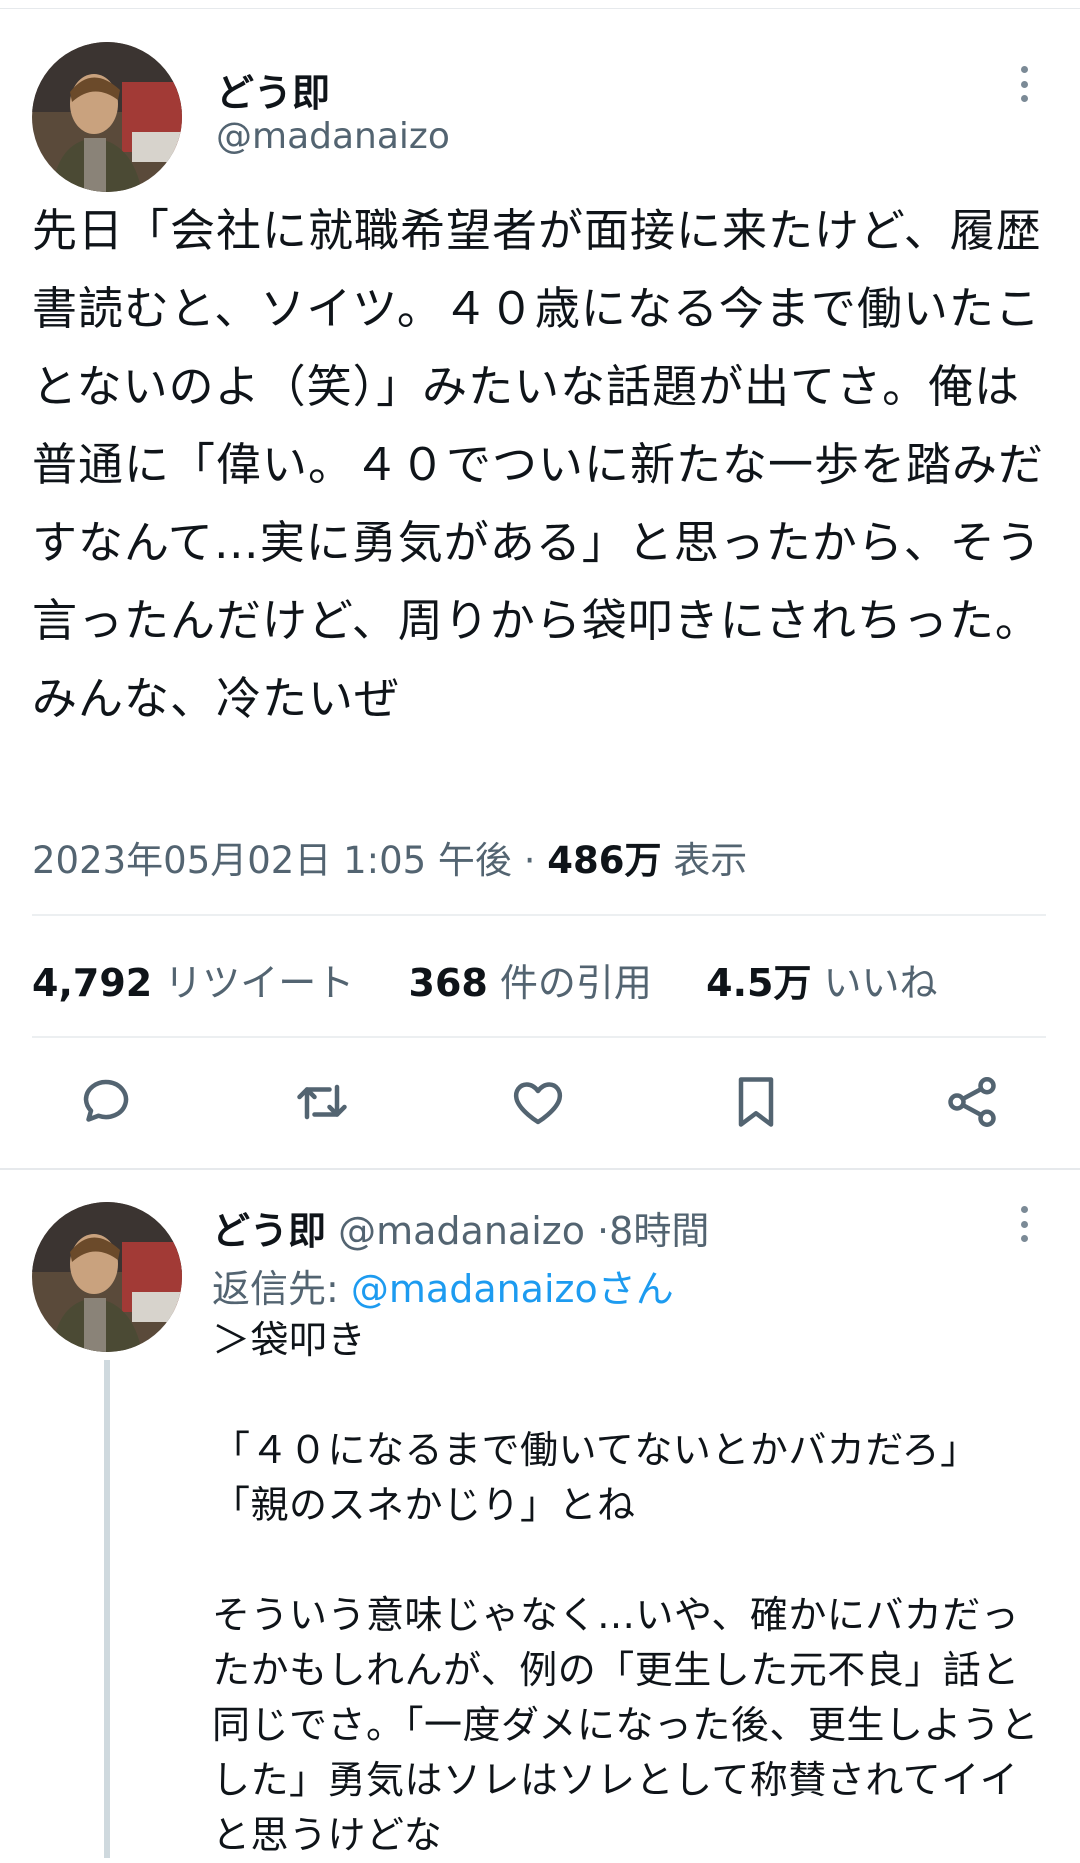 The image size is (1080, 1863). What do you see at coordinates (107, 1609) in the screenshot?
I see `thread-line` at bounding box center [107, 1609].